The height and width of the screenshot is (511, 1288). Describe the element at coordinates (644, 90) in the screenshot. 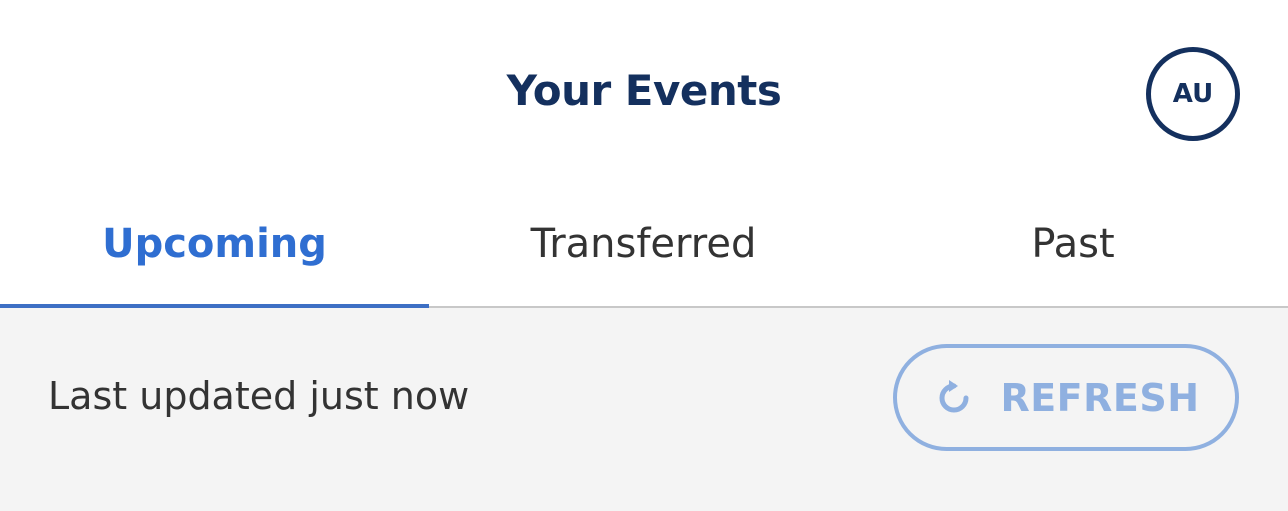

I see `page-title: Your Events` at that location.